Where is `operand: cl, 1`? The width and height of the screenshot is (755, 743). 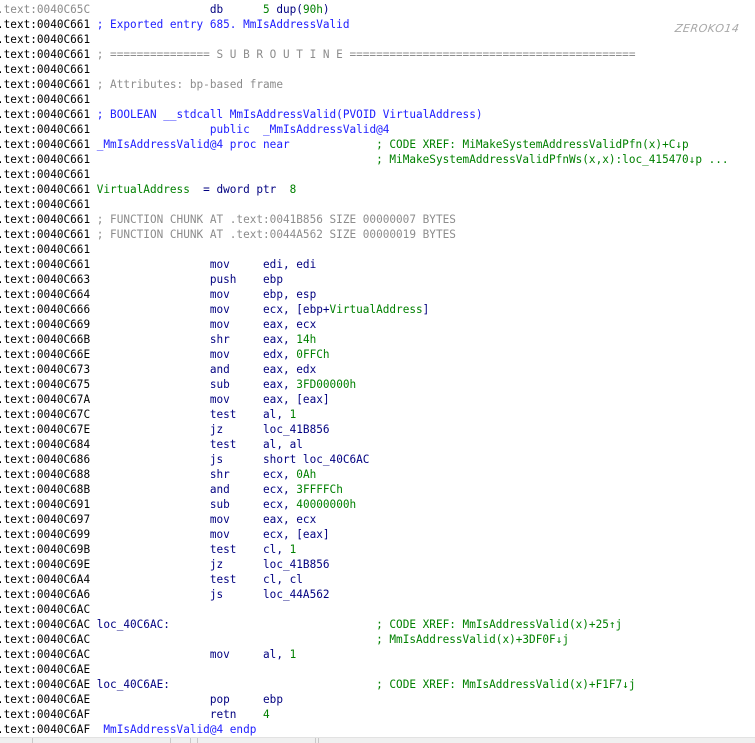 operand: cl, 1 is located at coordinates (279, 549).